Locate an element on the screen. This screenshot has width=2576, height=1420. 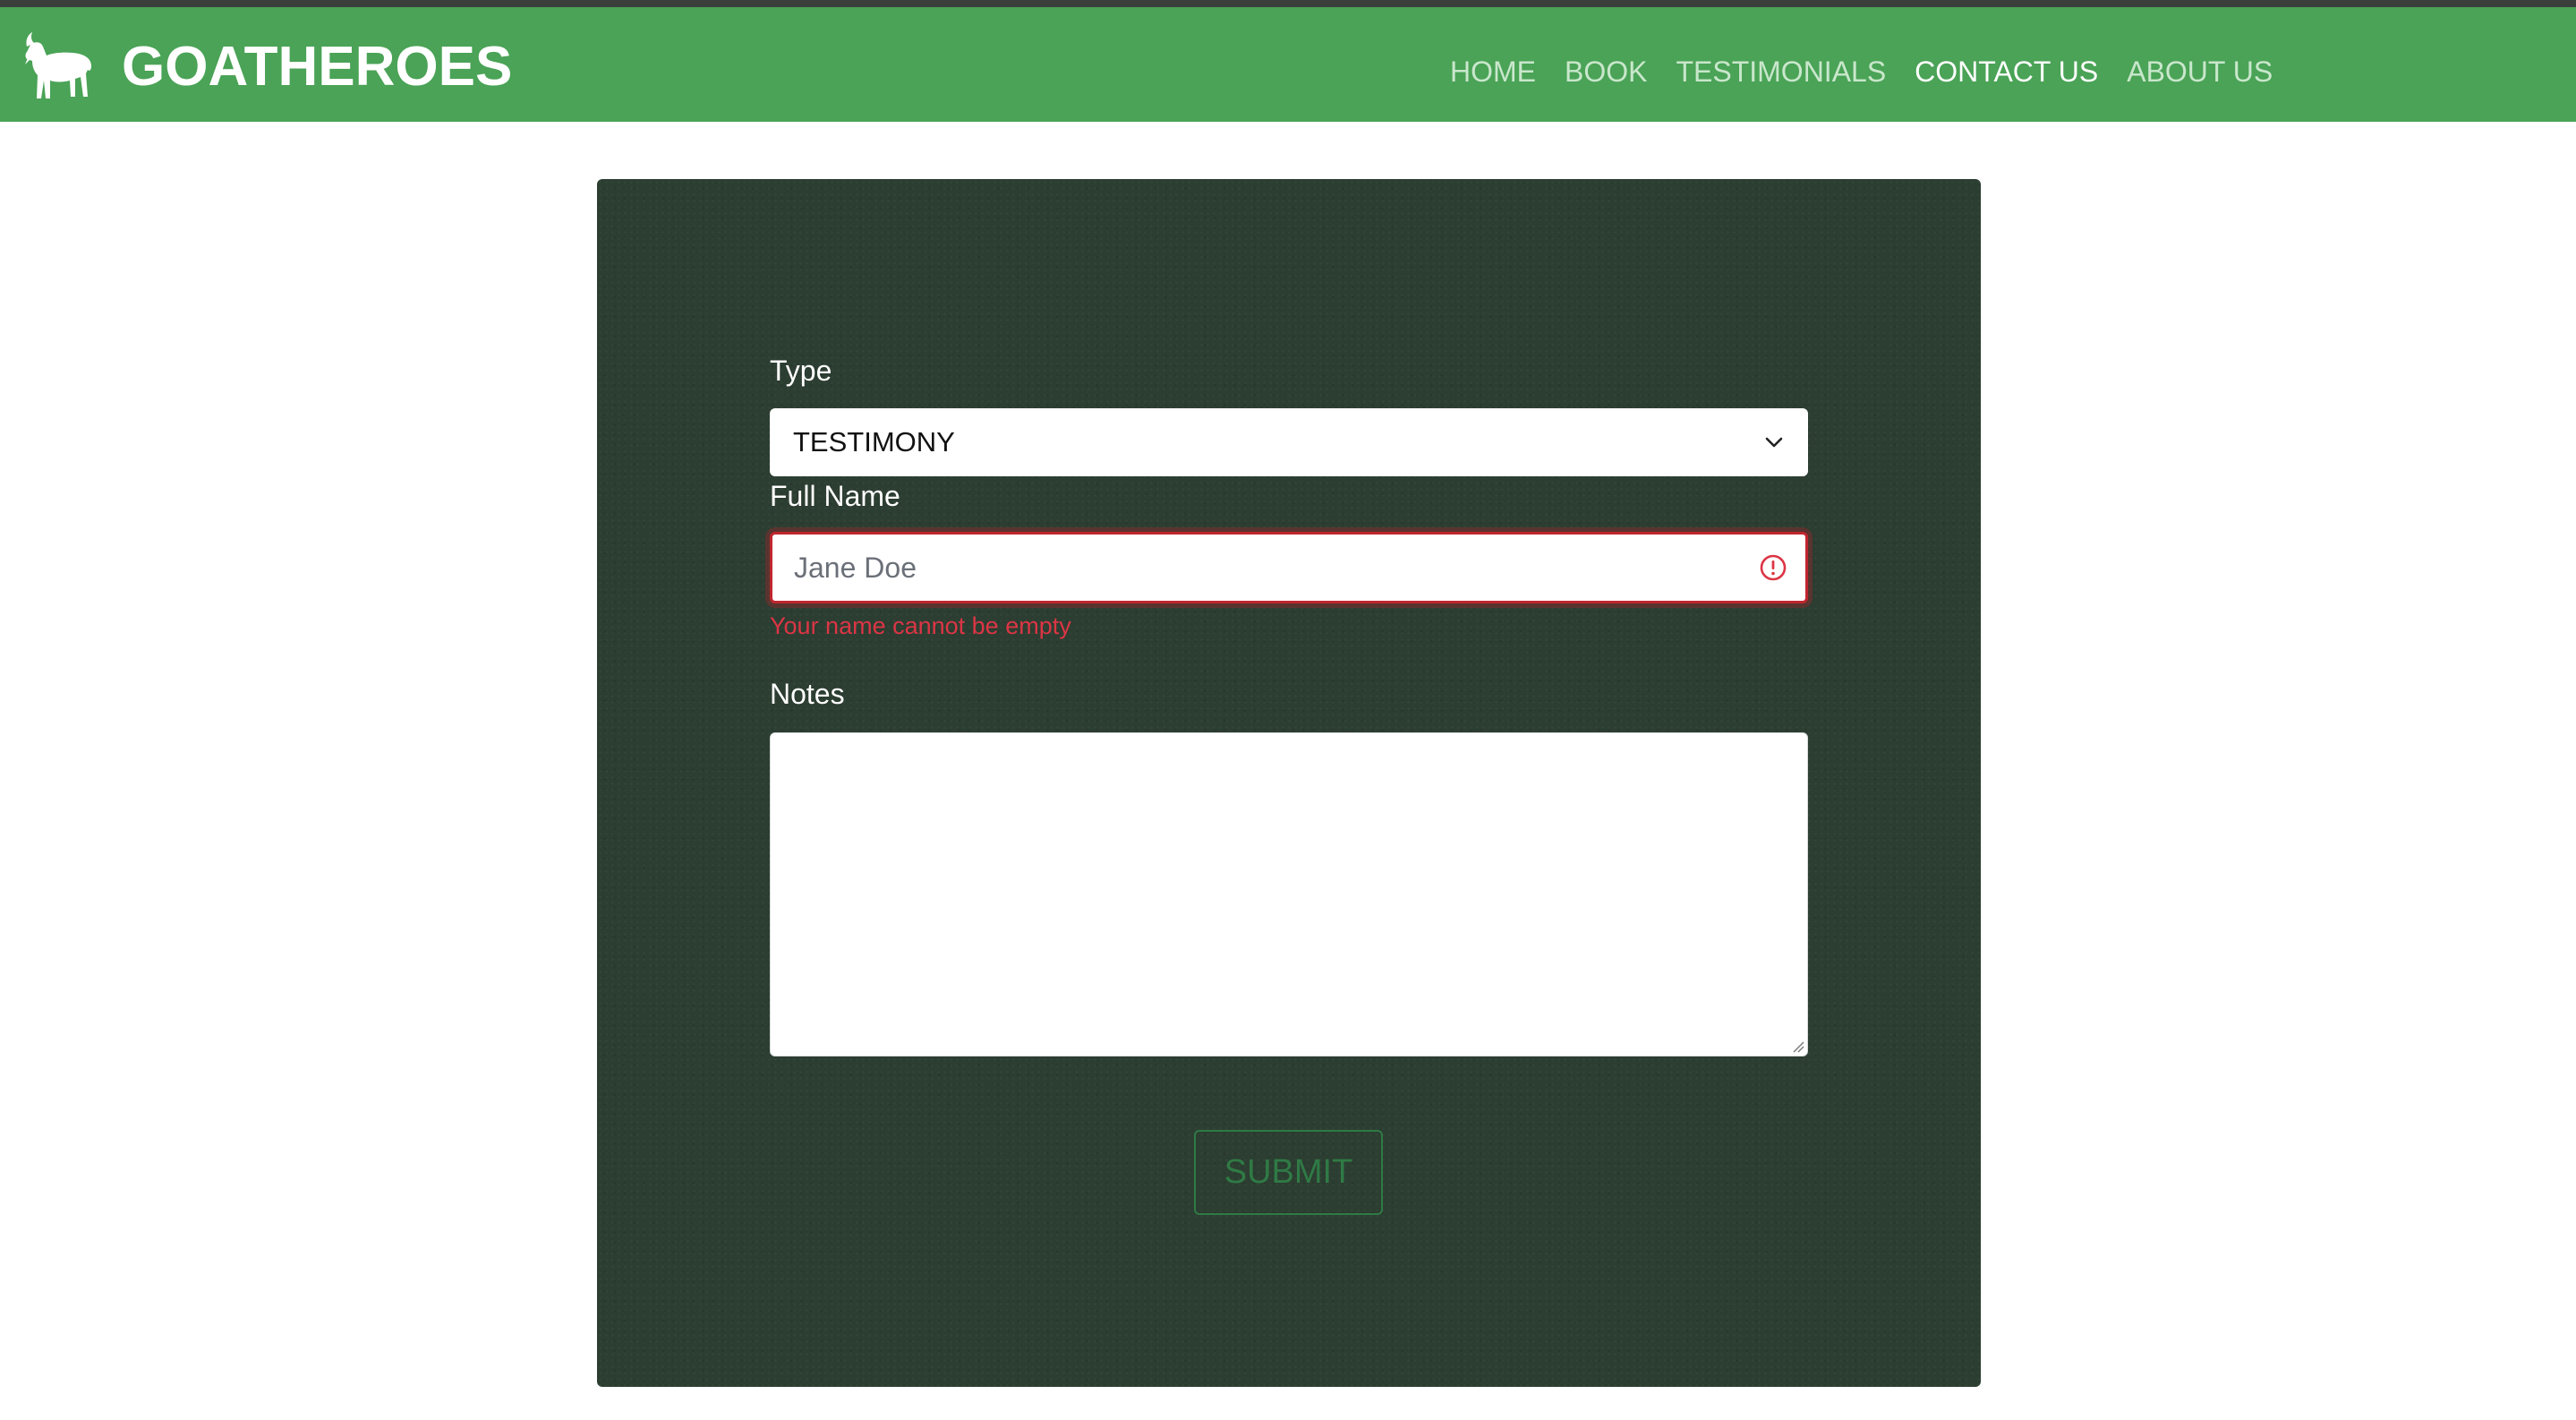
chevron-down-icon is located at coordinates (1774, 443).